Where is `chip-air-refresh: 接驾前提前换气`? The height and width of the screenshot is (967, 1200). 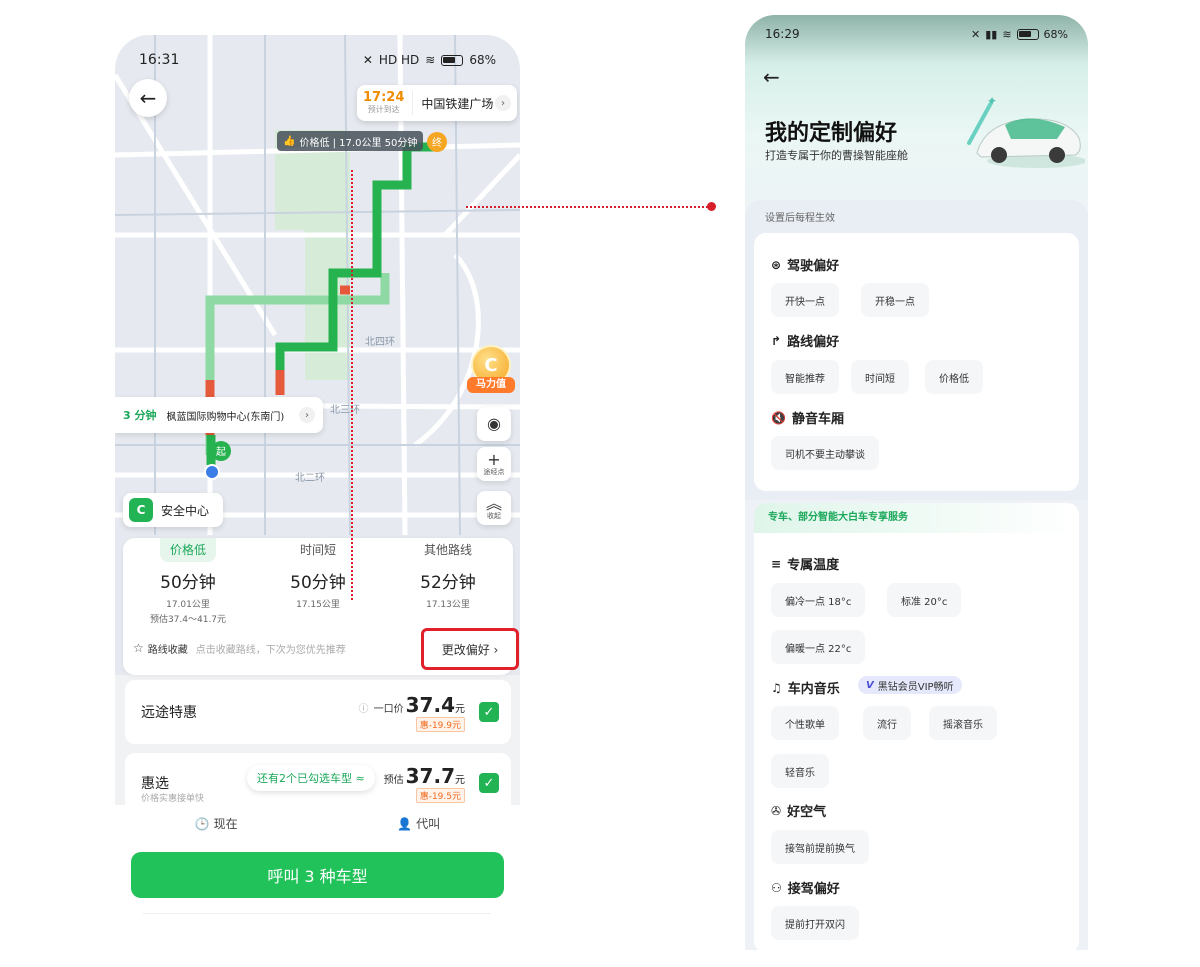 chip-air-refresh: 接驾前提前换气 is located at coordinates (820, 847).